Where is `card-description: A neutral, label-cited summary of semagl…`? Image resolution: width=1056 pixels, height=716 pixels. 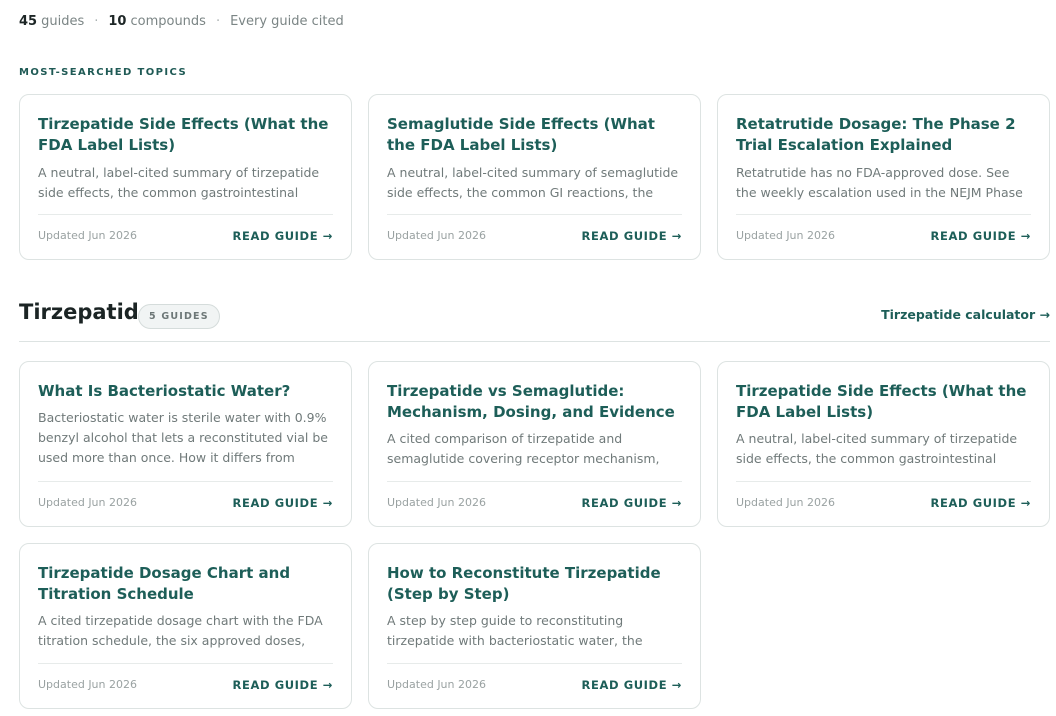 card-description: A neutral, label-cited summary of semagl… is located at coordinates (533, 182).